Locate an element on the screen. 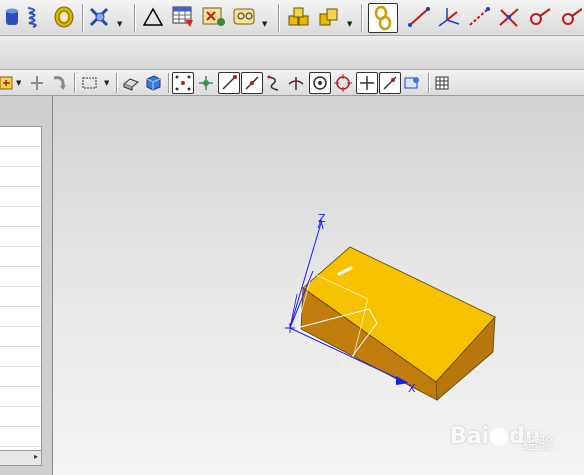 This screenshot has height=475, width=584. horizontal-scrollbar: ▸ is located at coordinates (21, 458).